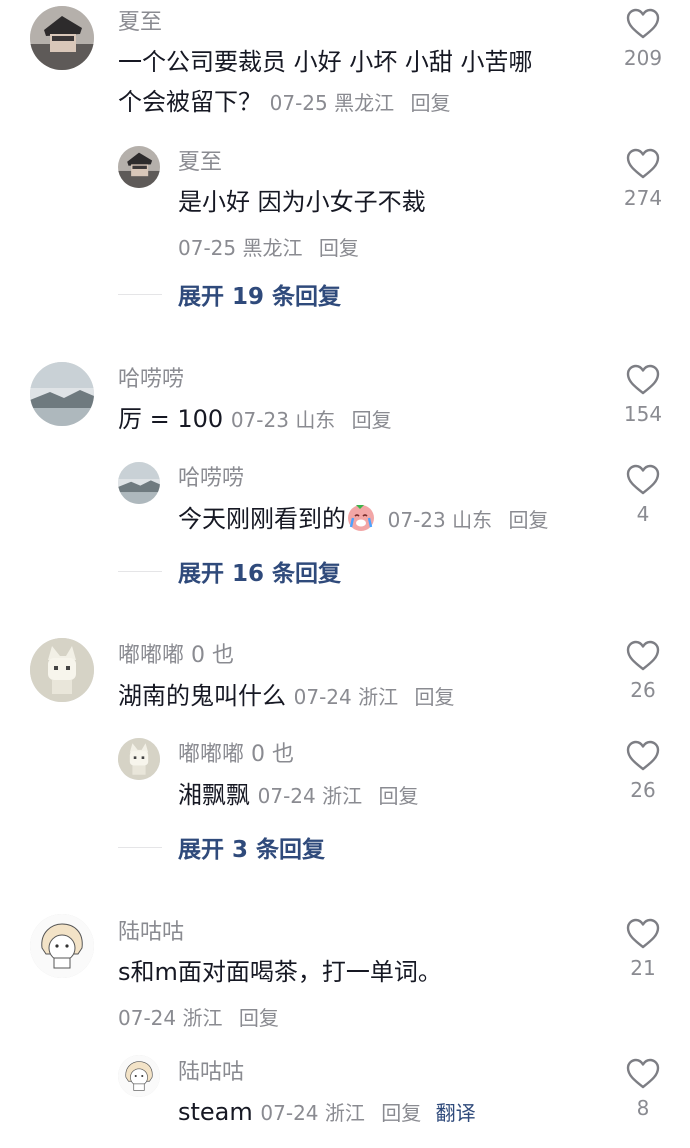 The width and height of the screenshot is (690, 1148). What do you see at coordinates (214, 795) in the screenshot?
I see `reply-text-content: 湘飘飘` at bounding box center [214, 795].